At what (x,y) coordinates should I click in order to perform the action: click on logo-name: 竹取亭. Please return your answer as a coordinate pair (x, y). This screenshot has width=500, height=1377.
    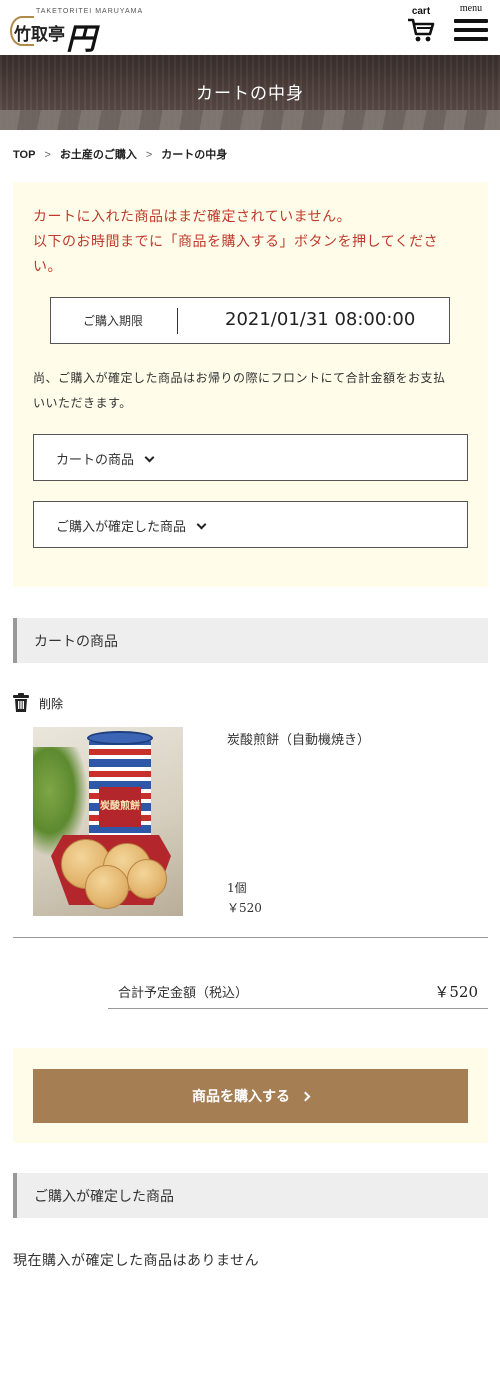
    Looking at the image, I should click on (39, 35).